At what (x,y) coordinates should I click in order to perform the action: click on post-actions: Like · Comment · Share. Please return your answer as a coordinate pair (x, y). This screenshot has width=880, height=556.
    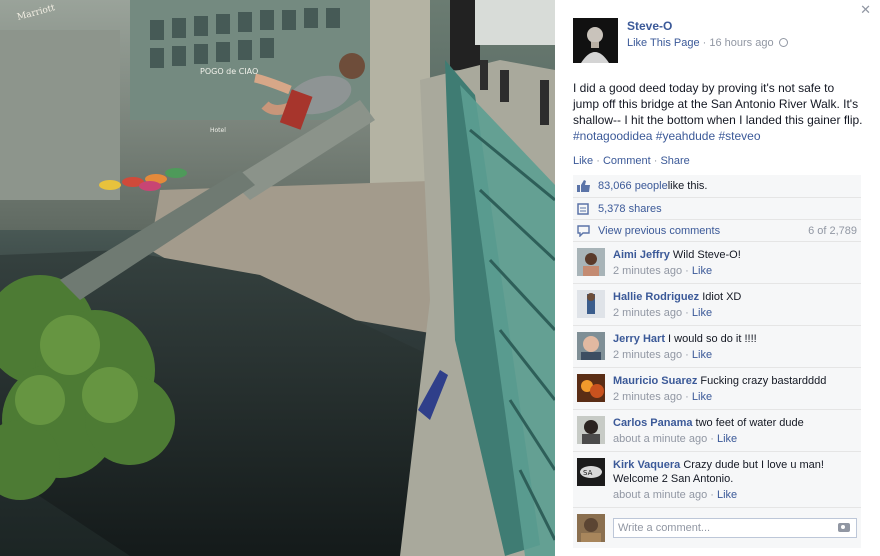
    Looking at the image, I should click on (631, 161).